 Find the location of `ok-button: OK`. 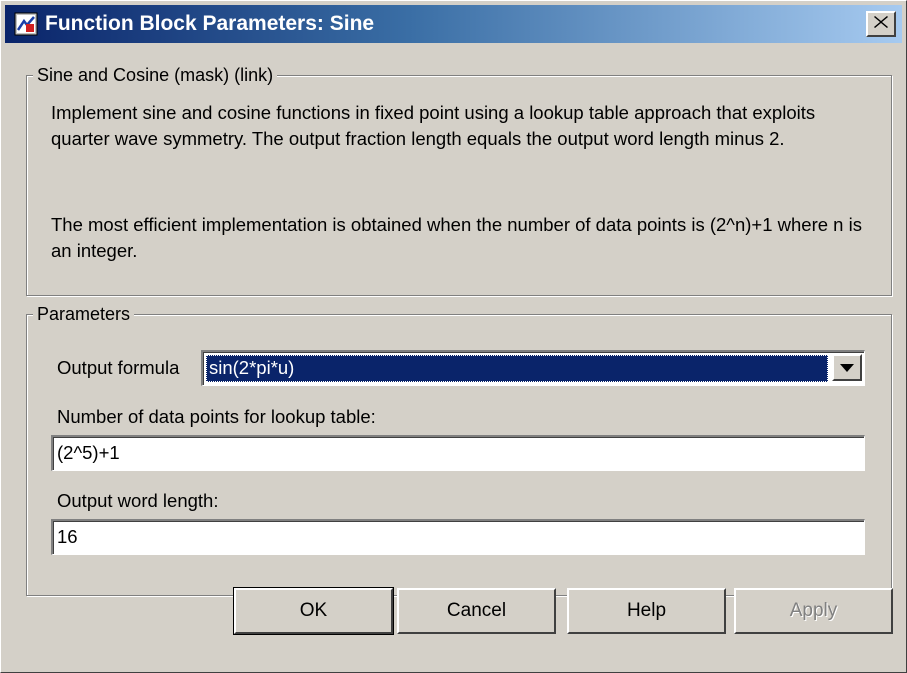

ok-button: OK is located at coordinates (313, 611).